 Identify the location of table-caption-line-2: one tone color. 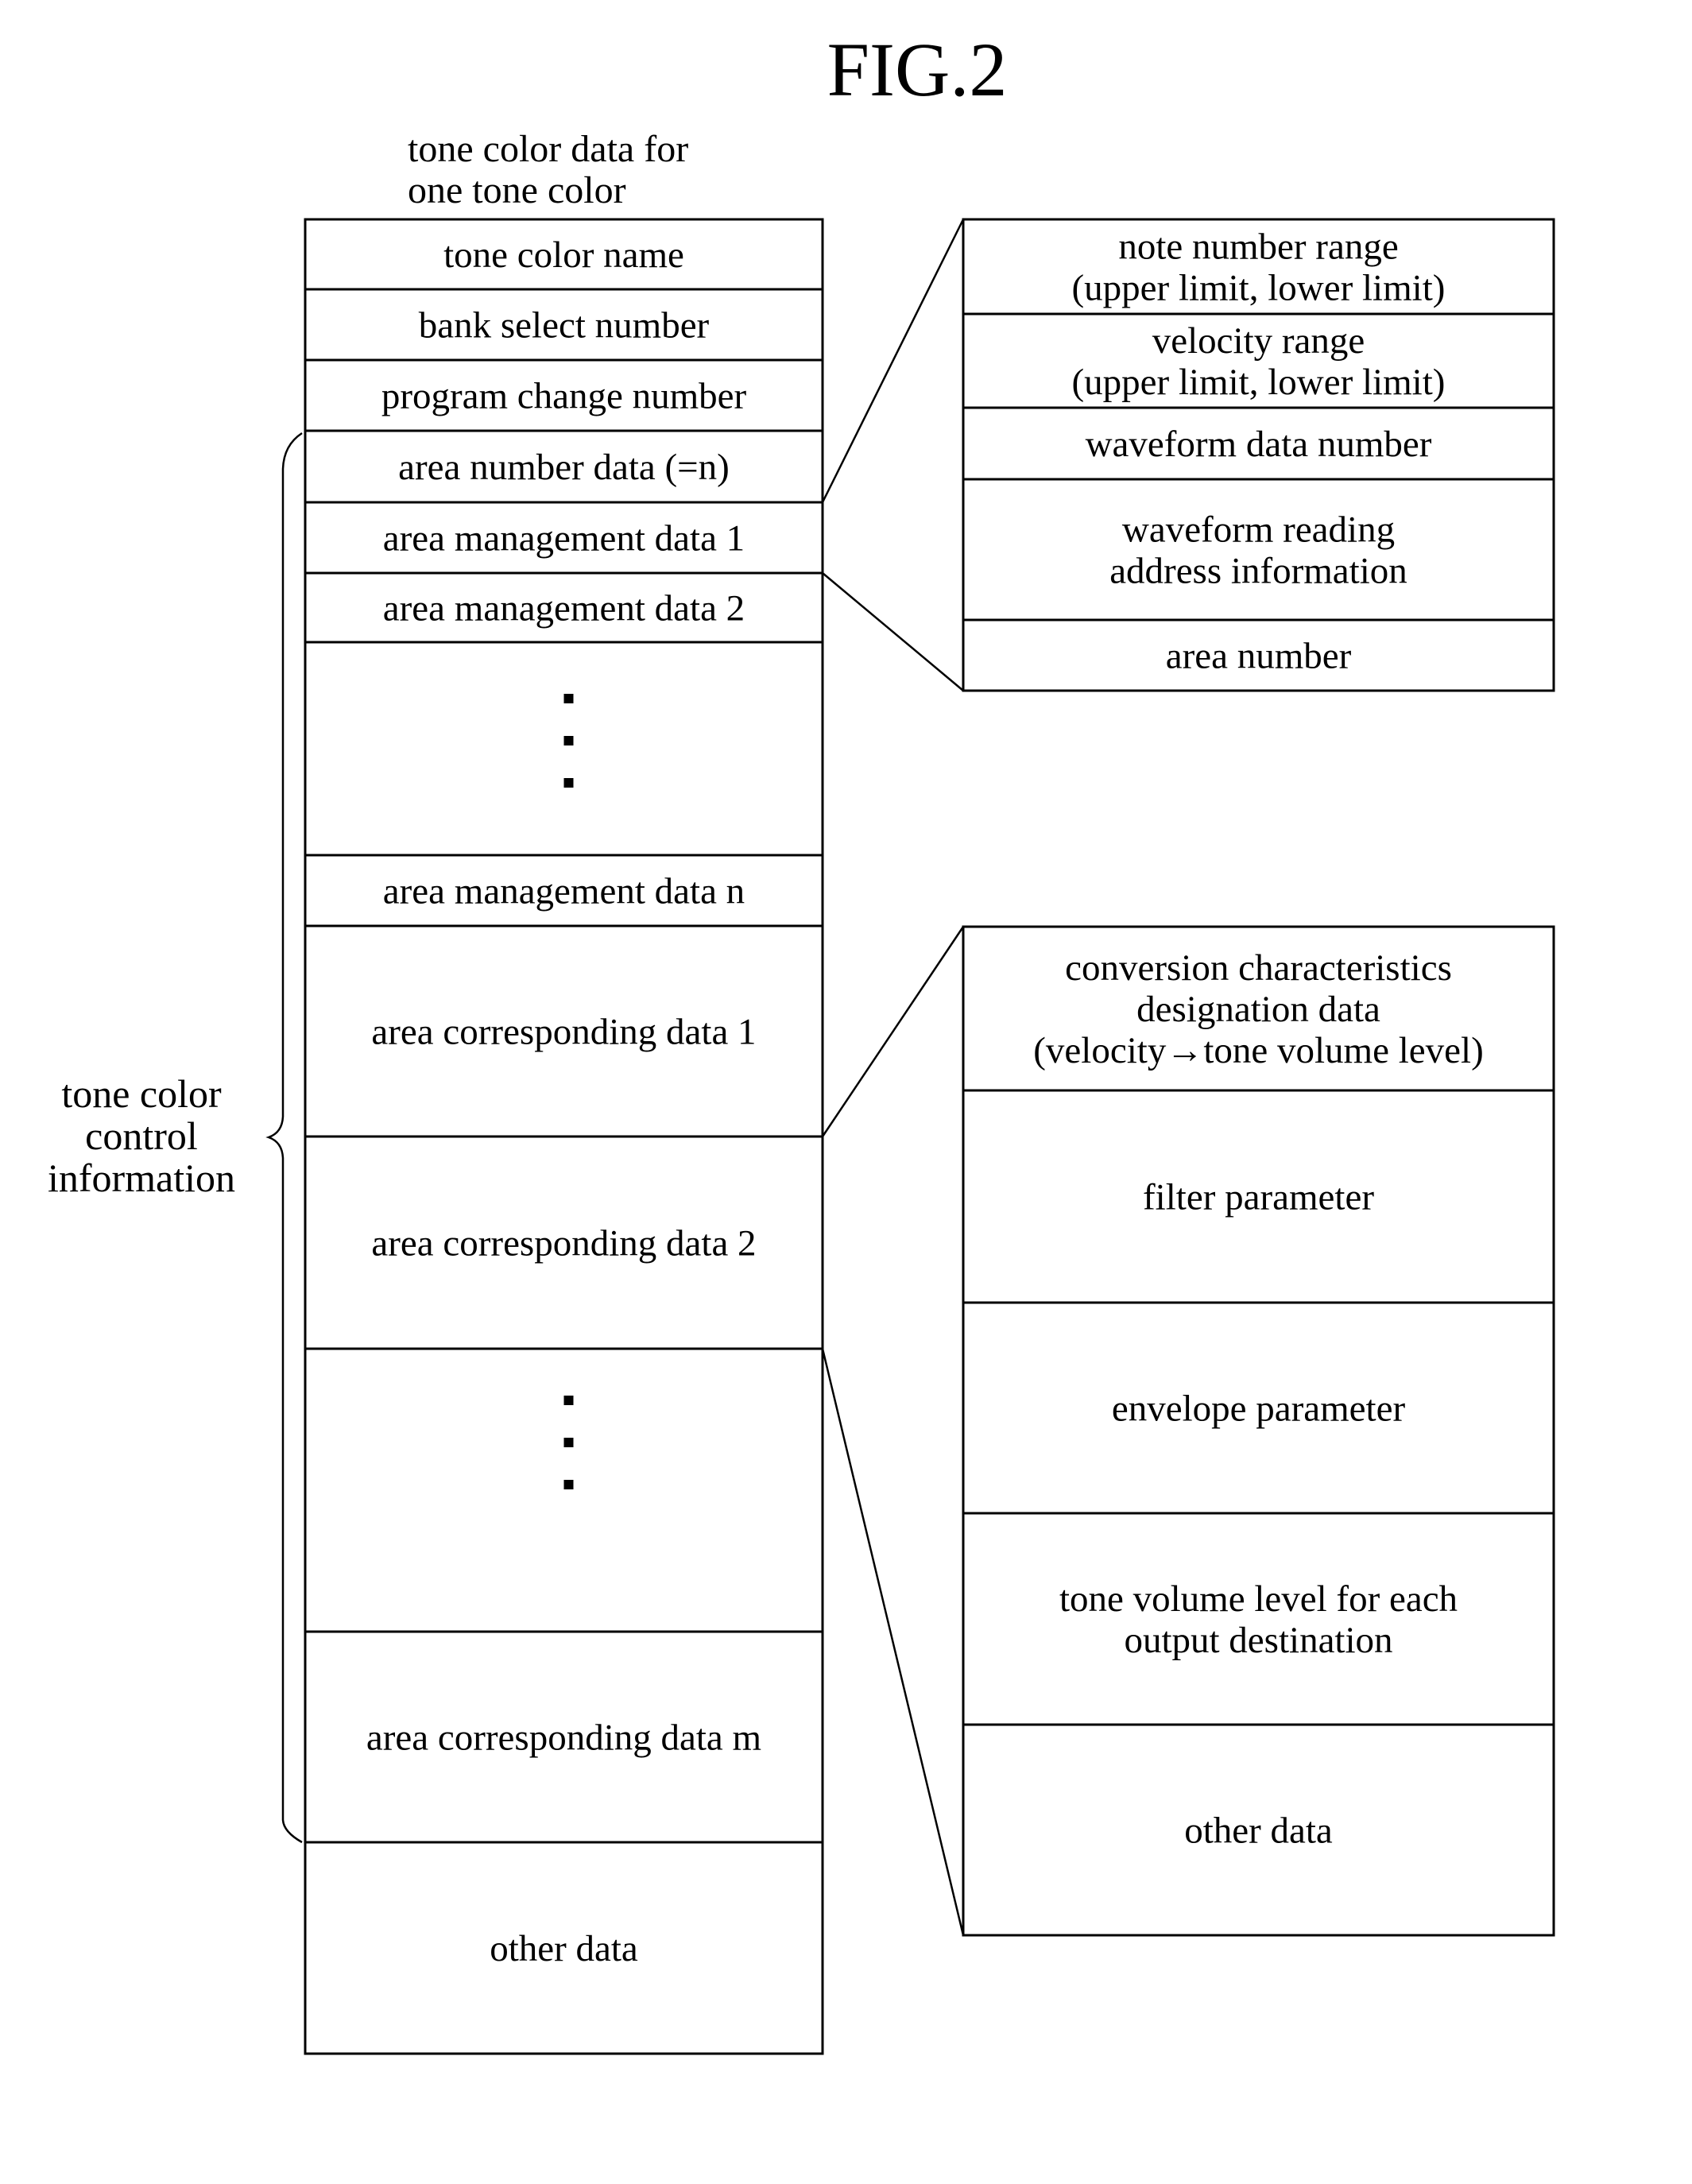
(517, 190).